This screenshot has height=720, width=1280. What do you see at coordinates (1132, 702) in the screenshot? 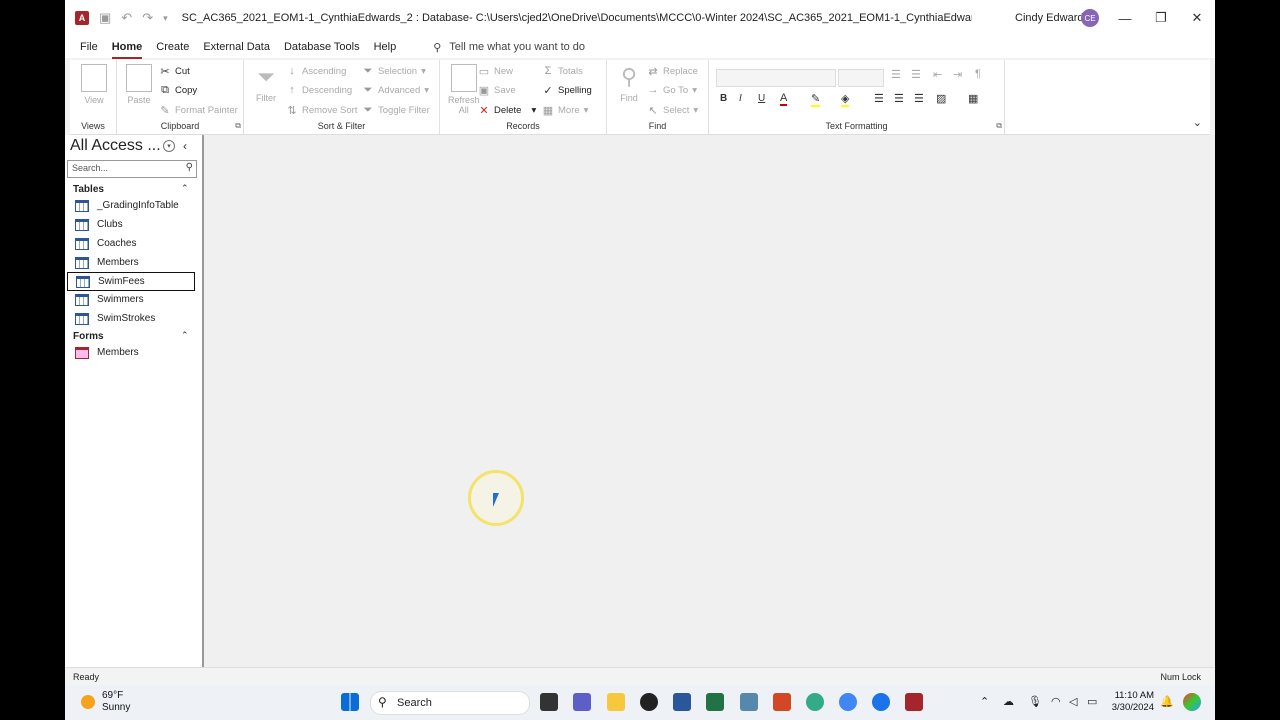
I see `clock: 11:10 AM 3/30/2024` at bounding box center [1132, 702].